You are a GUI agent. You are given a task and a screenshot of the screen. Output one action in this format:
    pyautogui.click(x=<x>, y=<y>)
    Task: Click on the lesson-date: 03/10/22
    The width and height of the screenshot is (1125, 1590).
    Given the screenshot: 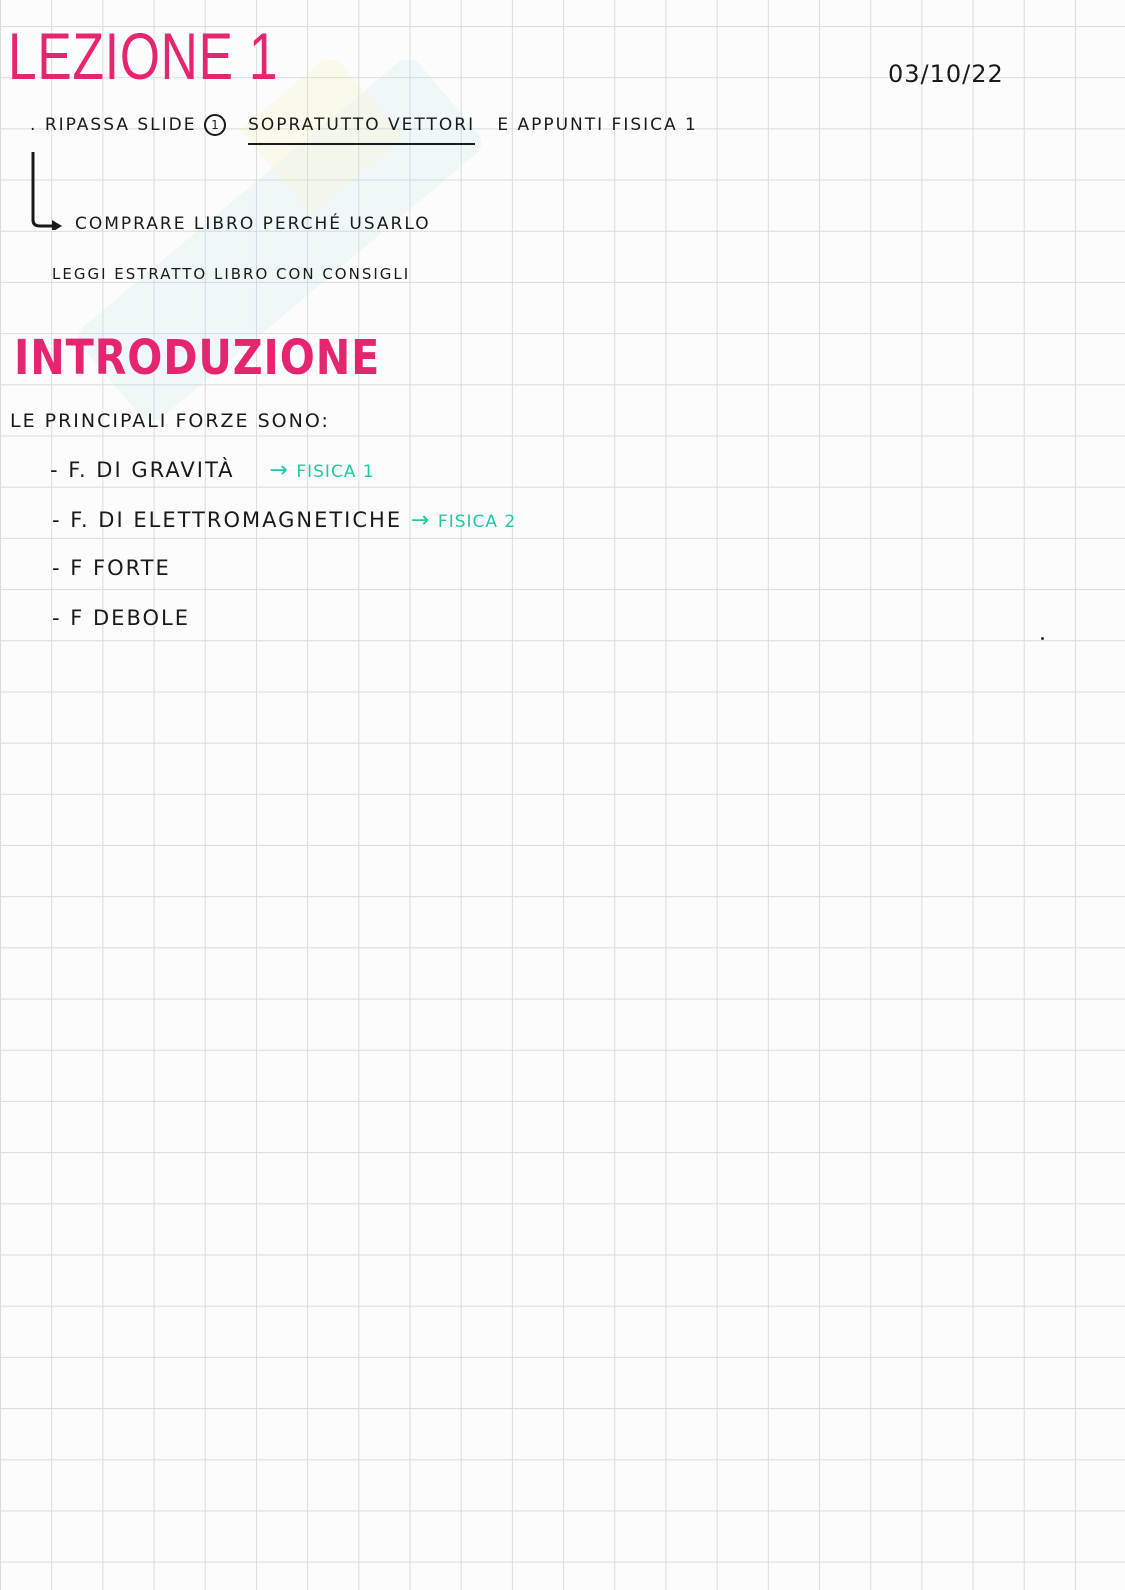 What is the action you would take?
    pyautogui.click(x=946, y=74)
    